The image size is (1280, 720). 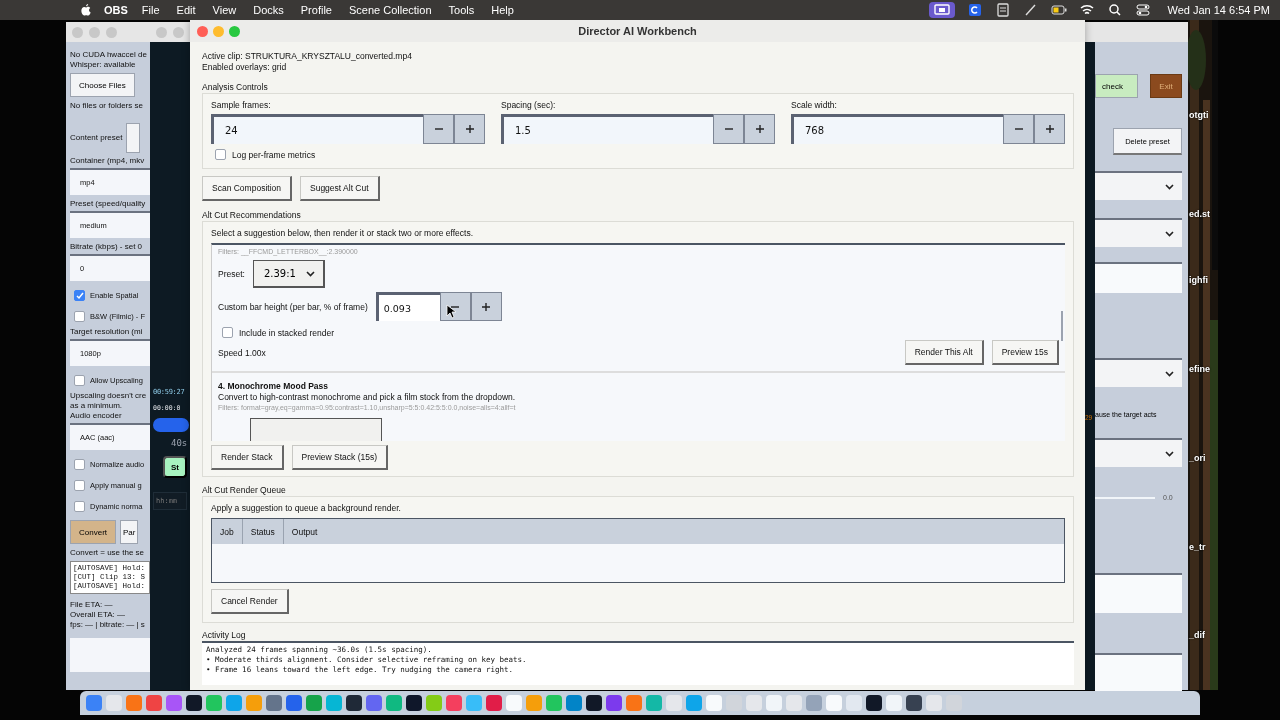 I want to click on desktop-file-label: ighfi, so click(x=1199, y=280).